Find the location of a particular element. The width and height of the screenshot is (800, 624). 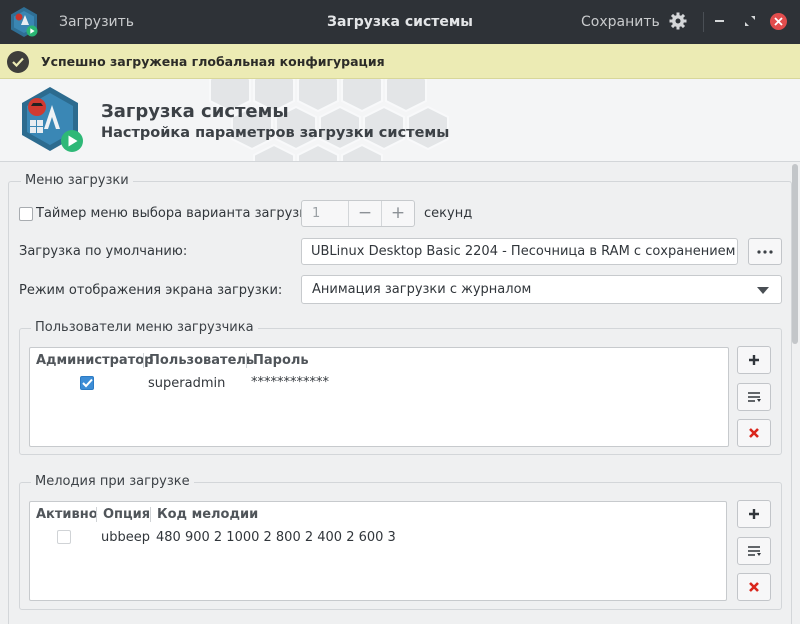

check-circle-icon is located at coordinates (18, 62).